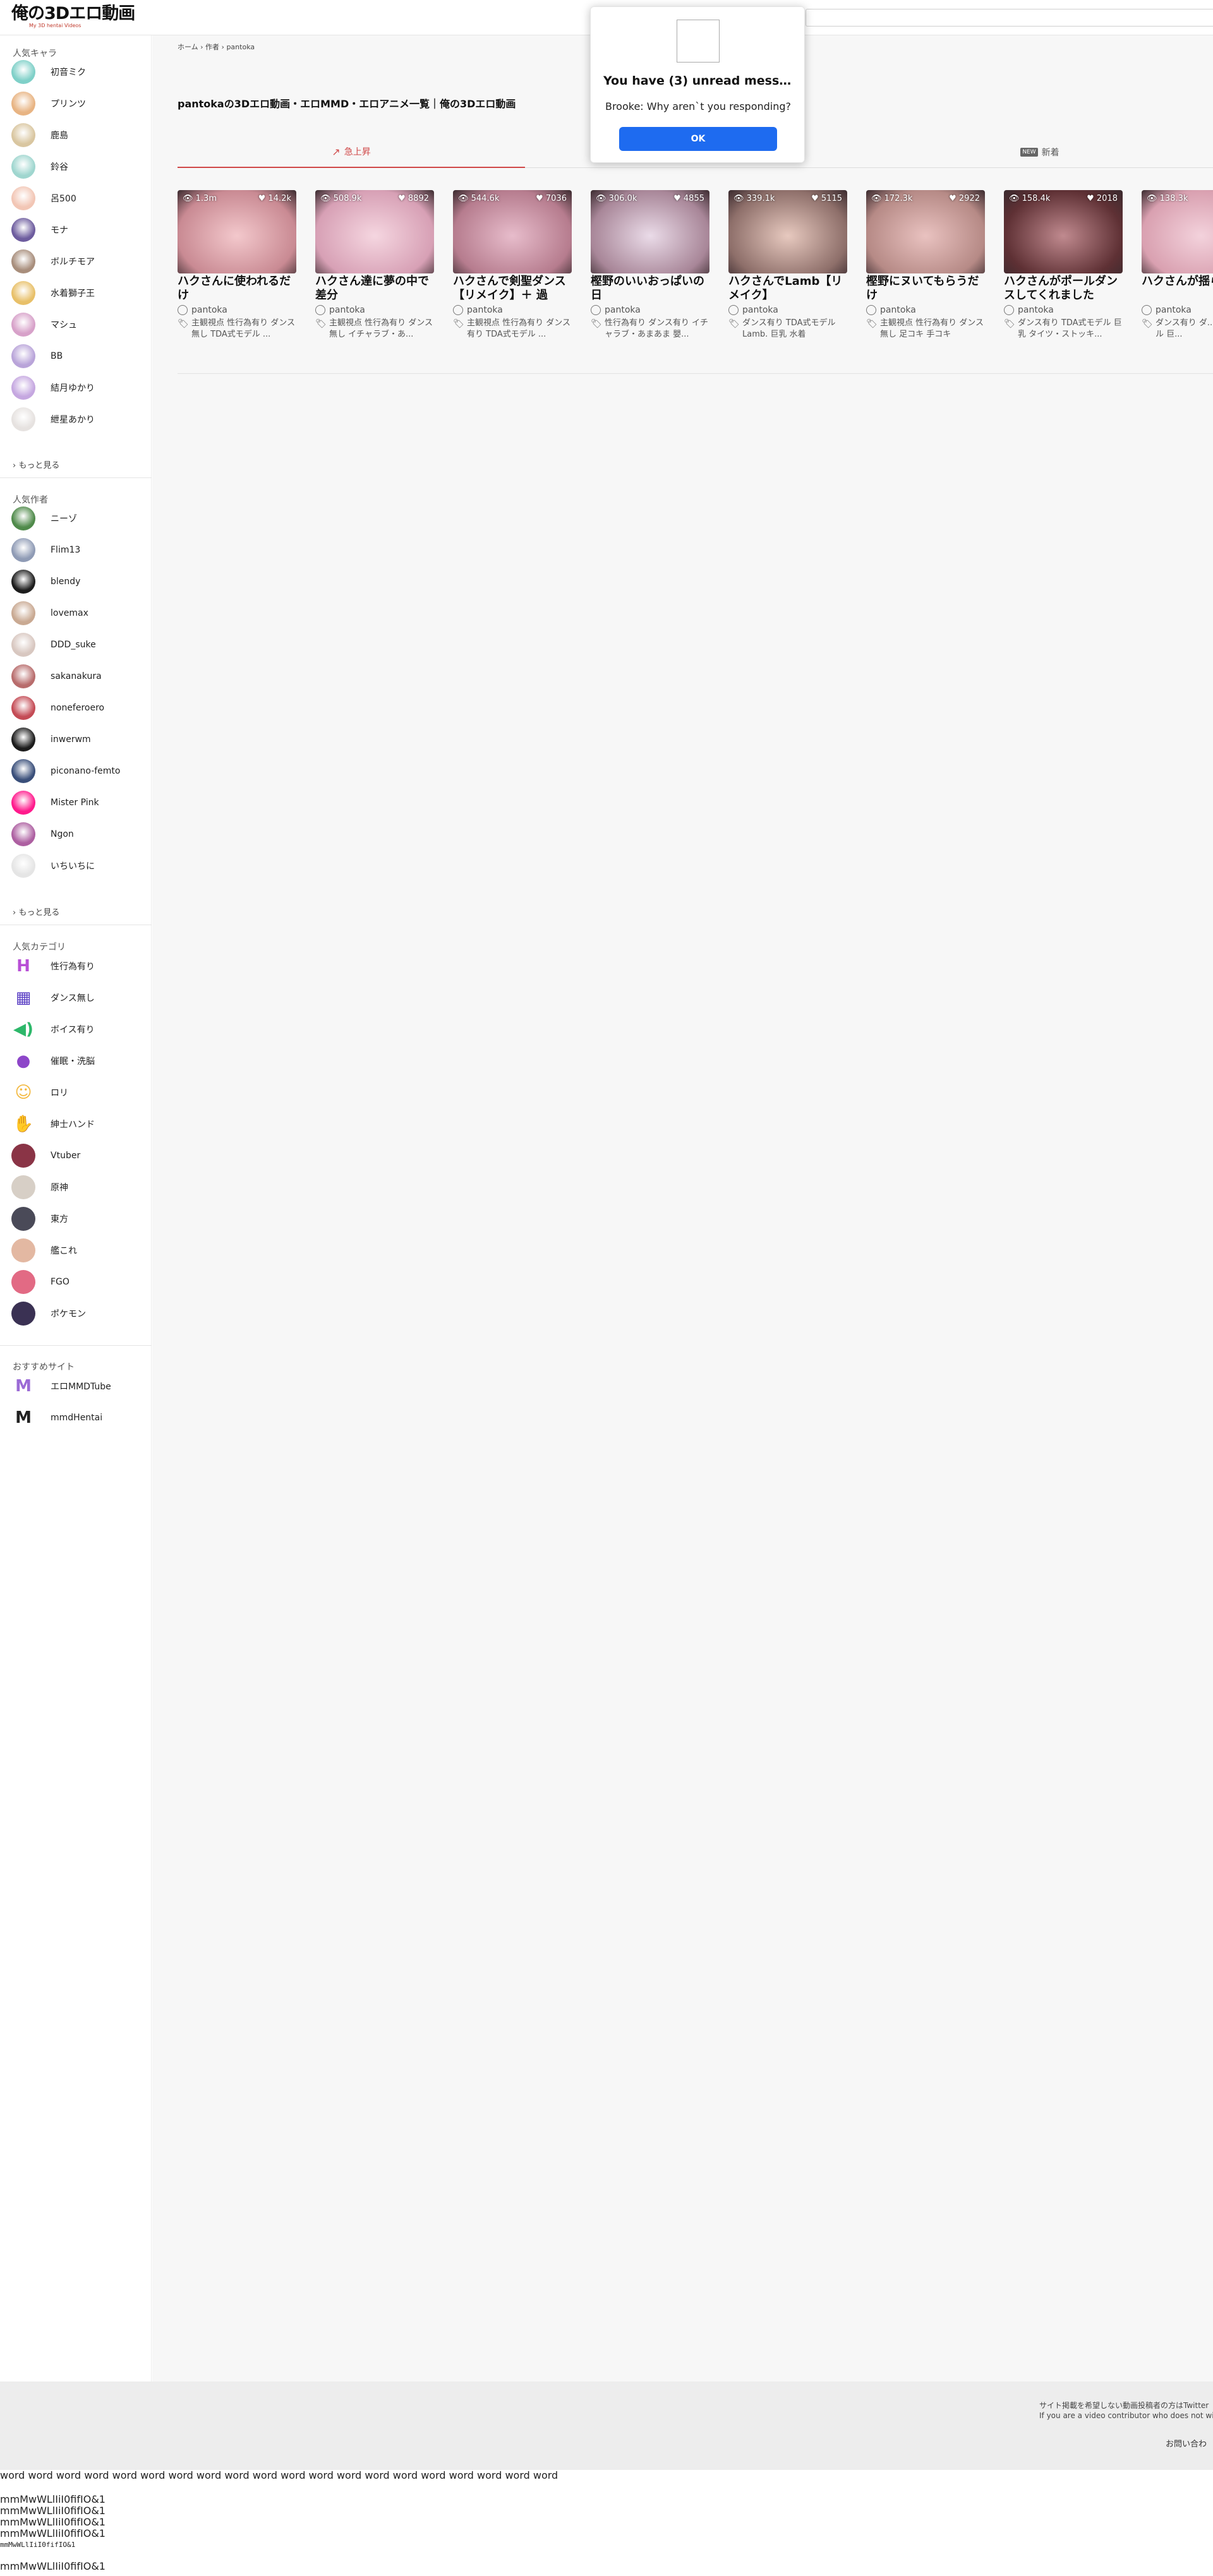 The width and height of the screenshot is (1213, 2576). Describe the element at coordinates (925, 289) in the screenshot. I see `video-title: 樫野にヌいてもらうだけ` at that location.